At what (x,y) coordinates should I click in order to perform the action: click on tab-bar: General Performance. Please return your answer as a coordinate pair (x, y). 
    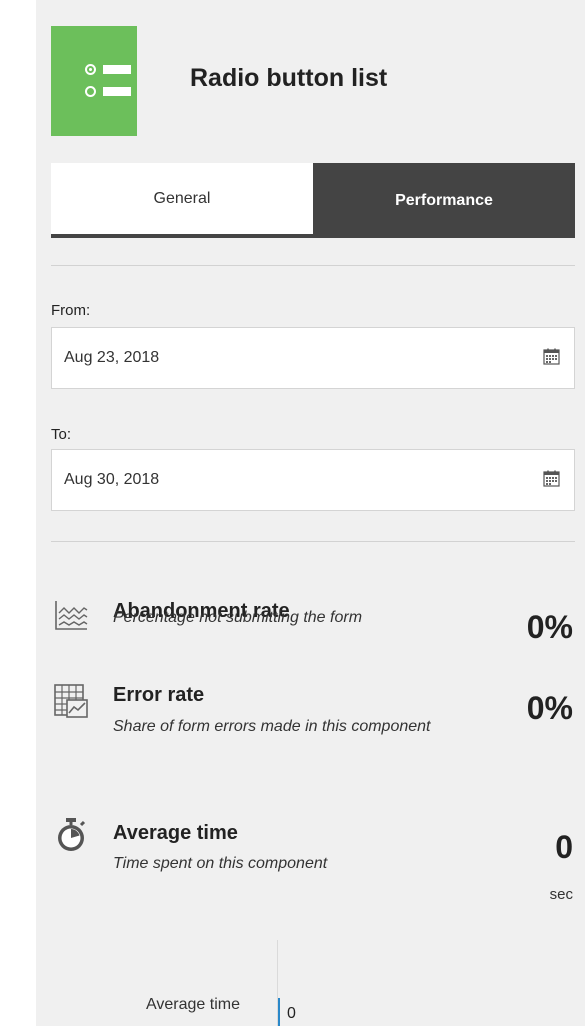
    Looking at the image, I should click on (313, 200).